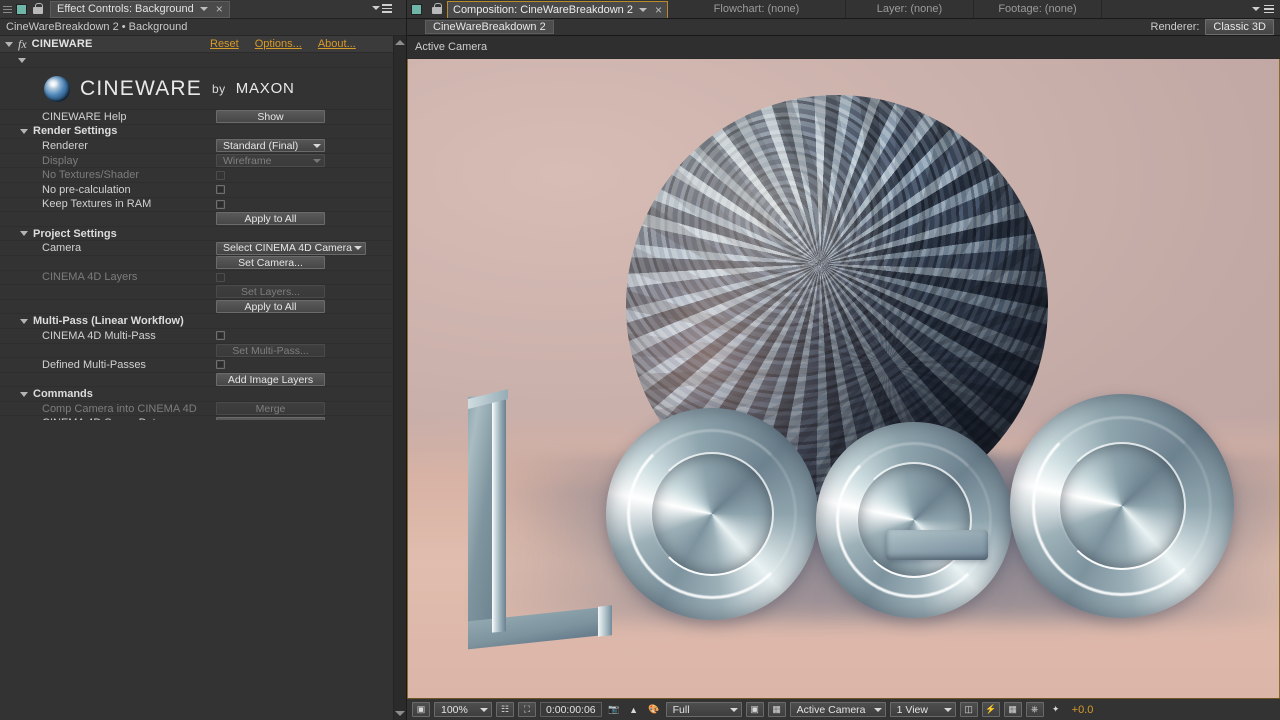  What do you see at coordinates (400, 713) in the screenshot?
I see `scroll-down-arrow-icon` at bounding box center [400, 713].